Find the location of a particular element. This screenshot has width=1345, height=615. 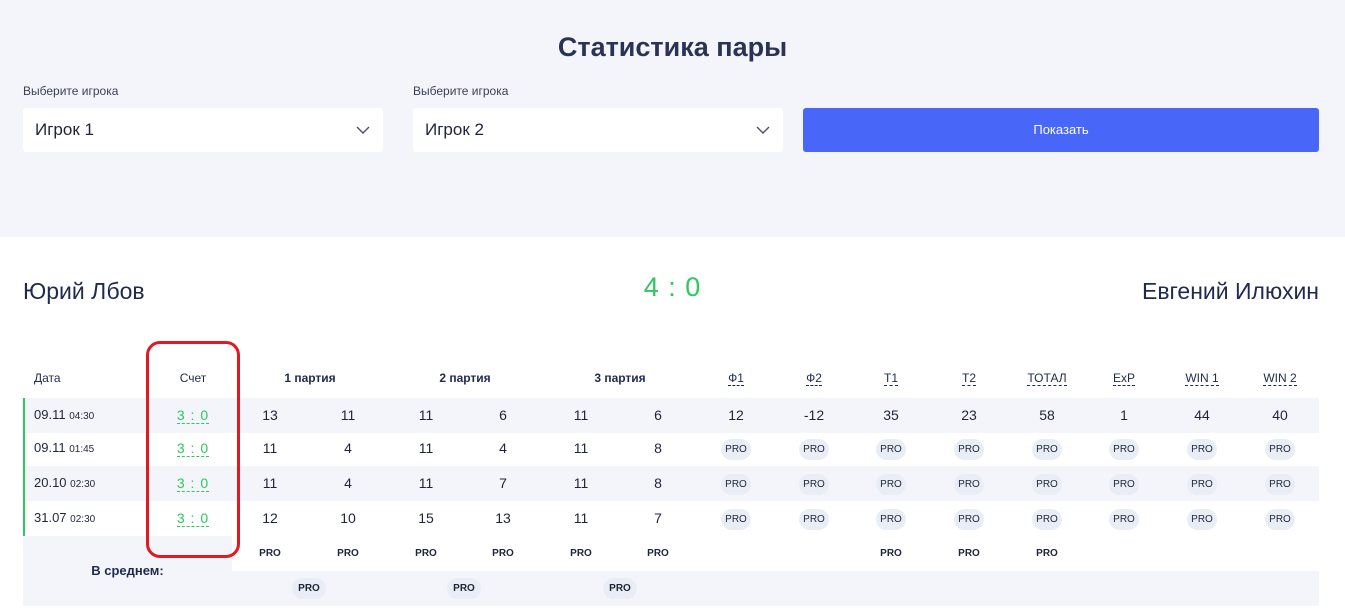

header-win2: WIN 2 is located at coordinates (1280, 378).